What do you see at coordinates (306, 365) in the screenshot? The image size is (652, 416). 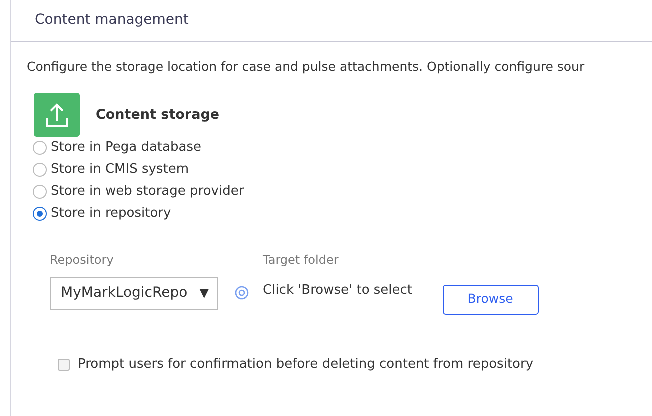 I see `confirm-label: Prompt users for confirmation before deleting content from repository` at bounding box center [306, 365].